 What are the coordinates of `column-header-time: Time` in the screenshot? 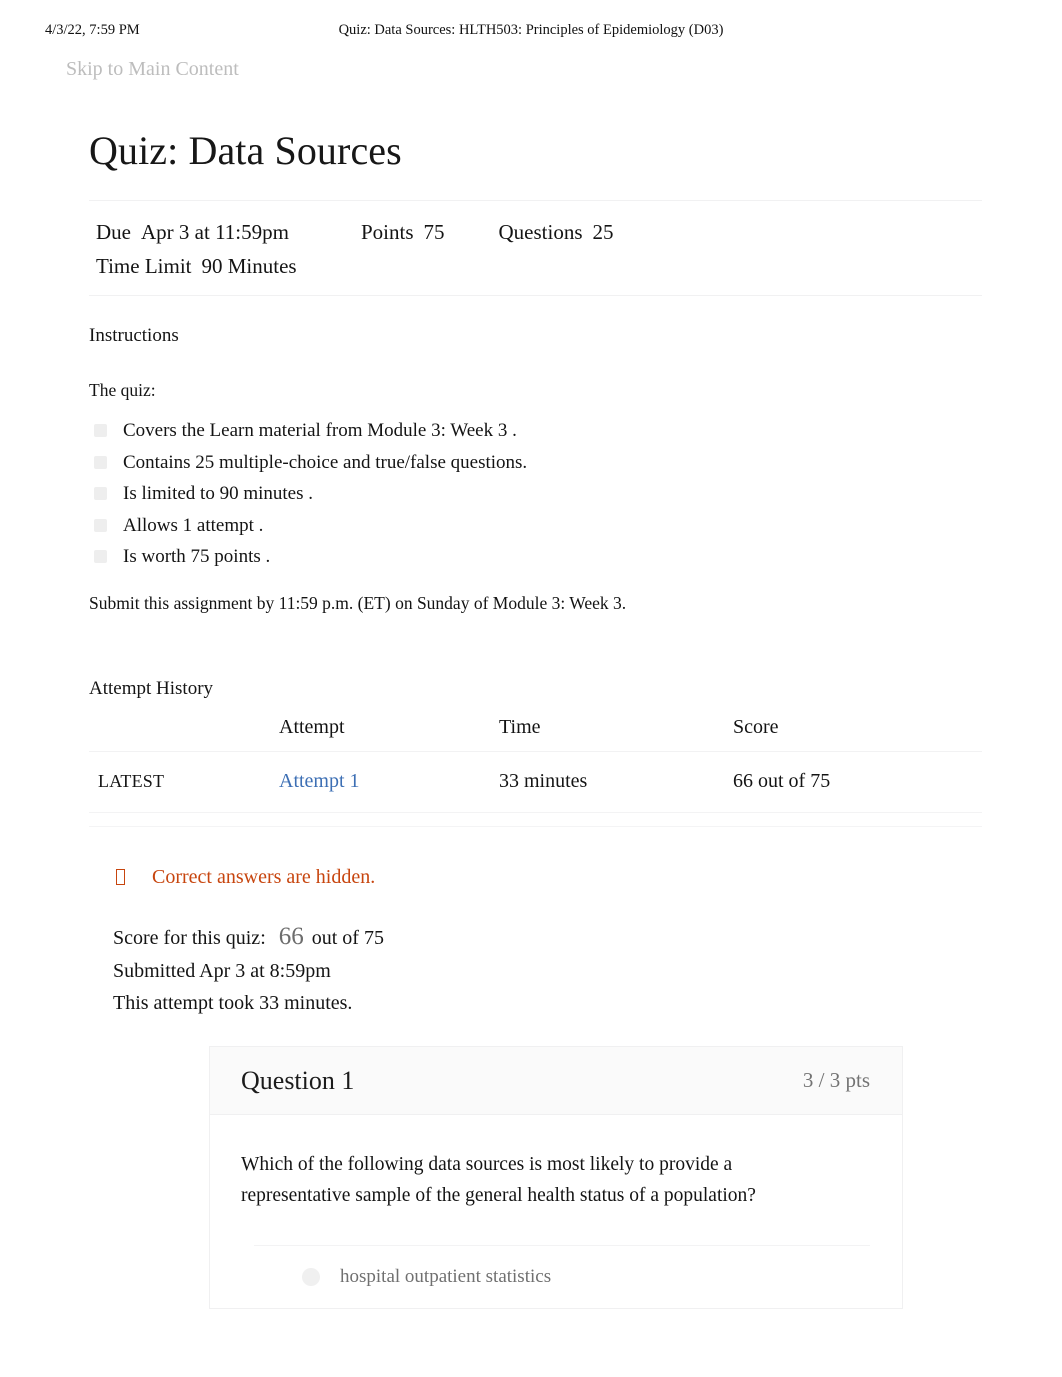 It's located at (616, 733).